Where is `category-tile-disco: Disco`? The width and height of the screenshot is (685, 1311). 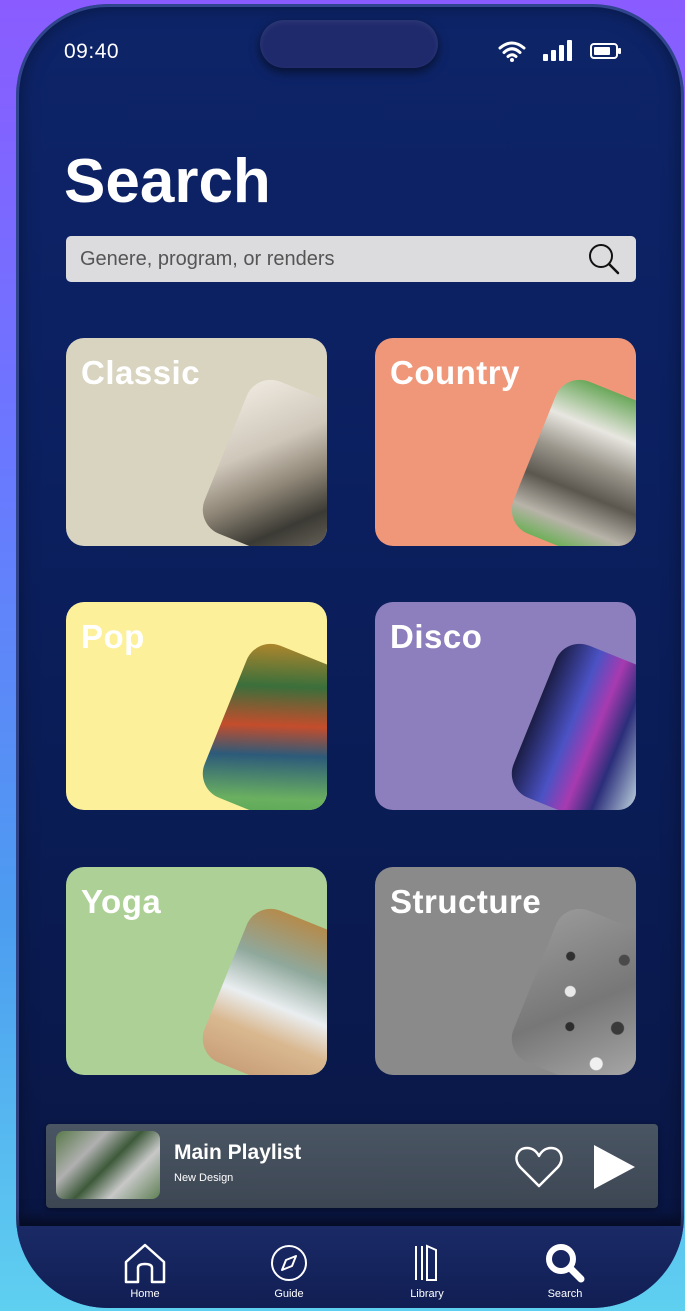 category-tile-disco: Disco is located at coordinates (505, 706).